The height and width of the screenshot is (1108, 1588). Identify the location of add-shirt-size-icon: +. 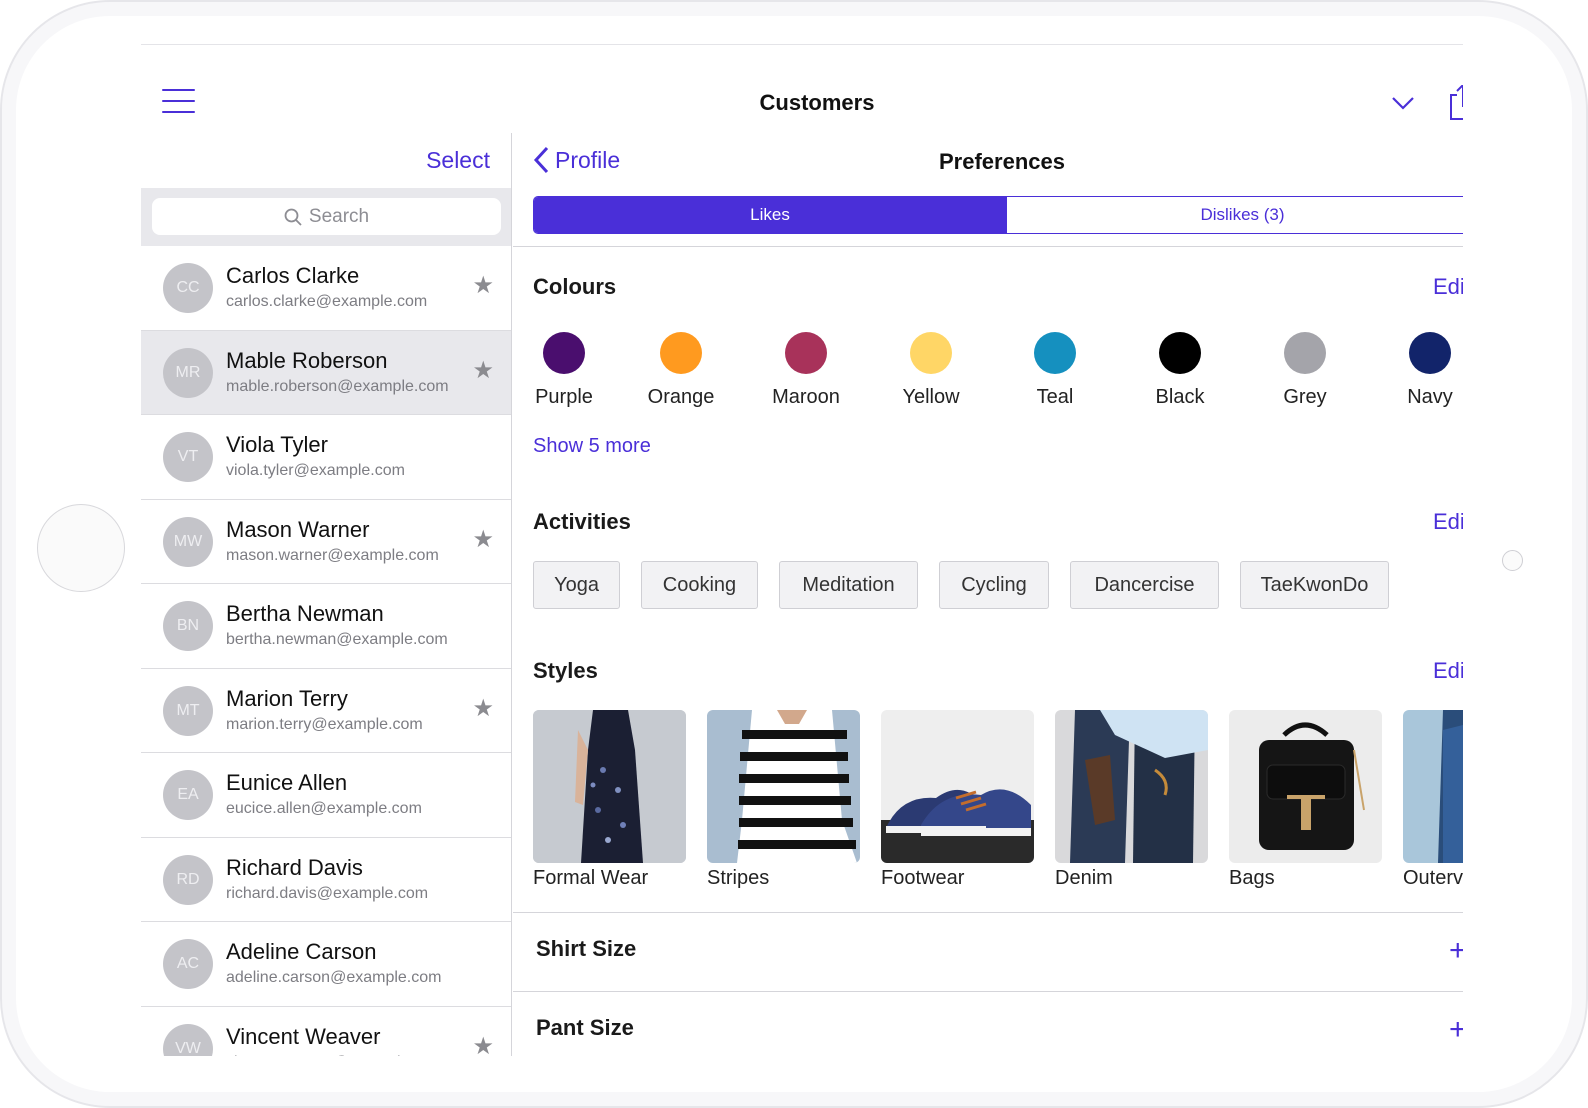
(1456, 951).